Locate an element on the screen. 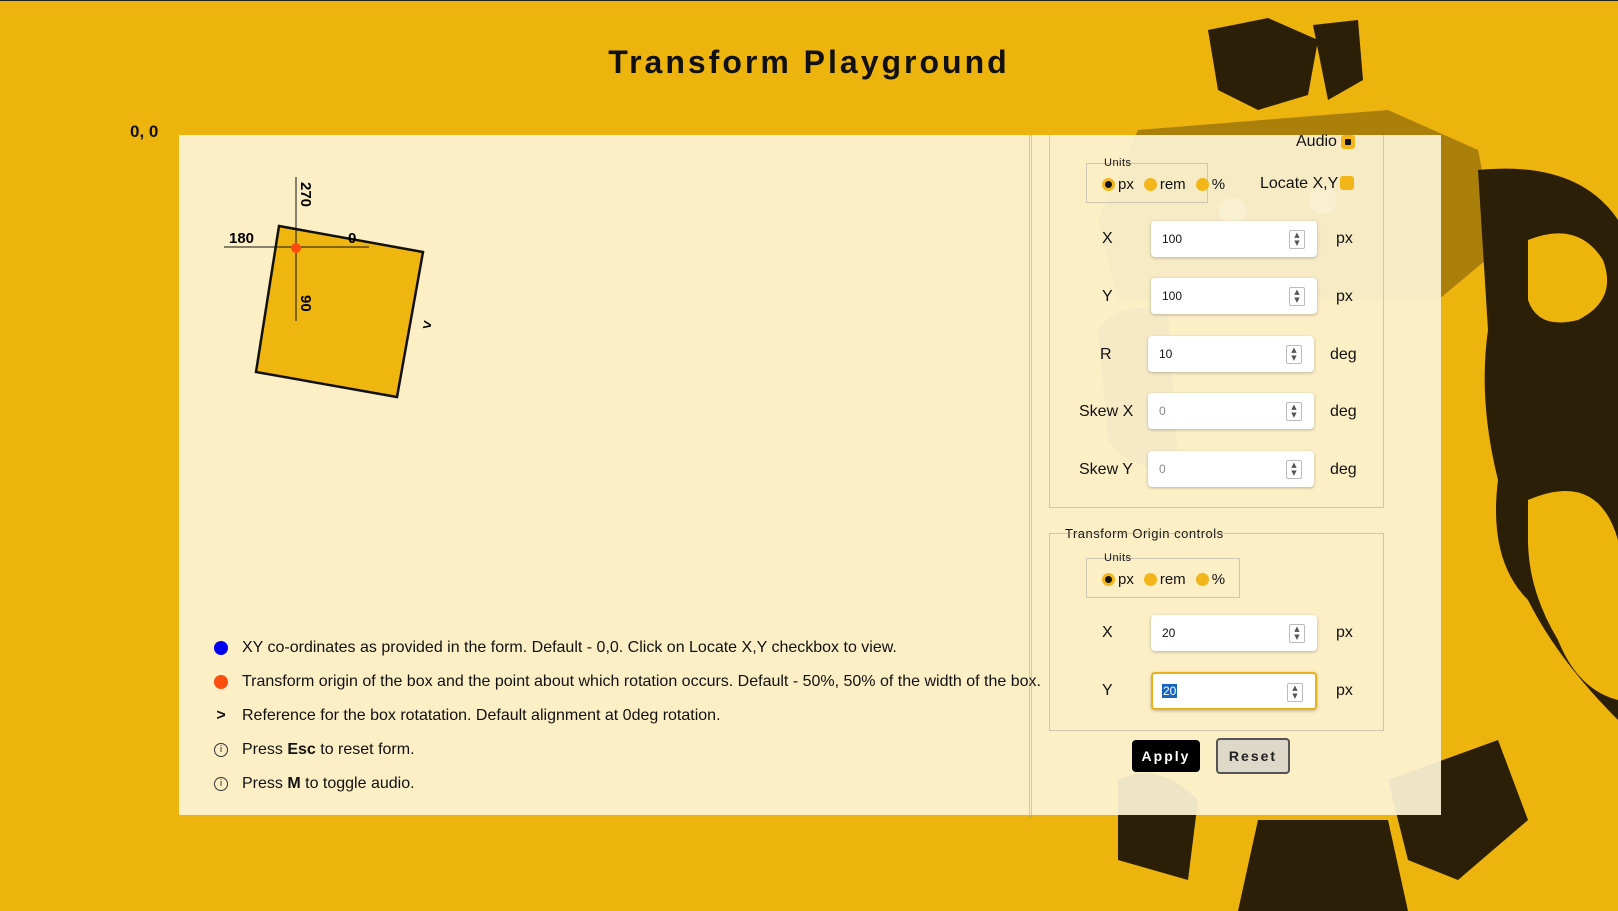  rotation-unit: deg is located at coordinates (1343, 354).